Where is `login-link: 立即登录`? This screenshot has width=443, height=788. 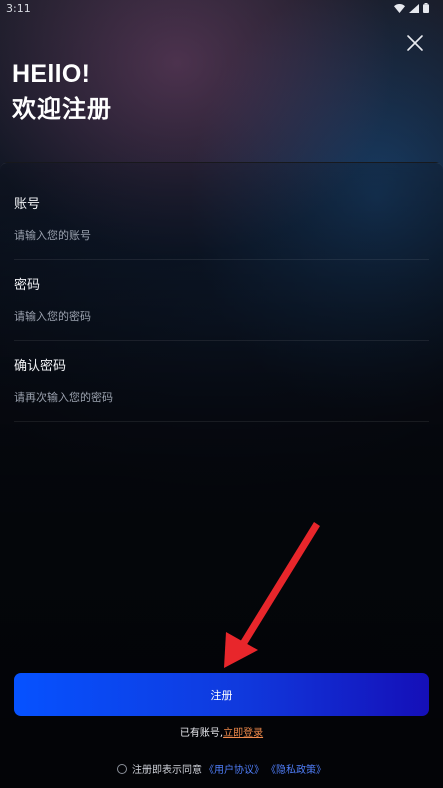
login-link: 立即登录 is located at coordinates (243, 733).